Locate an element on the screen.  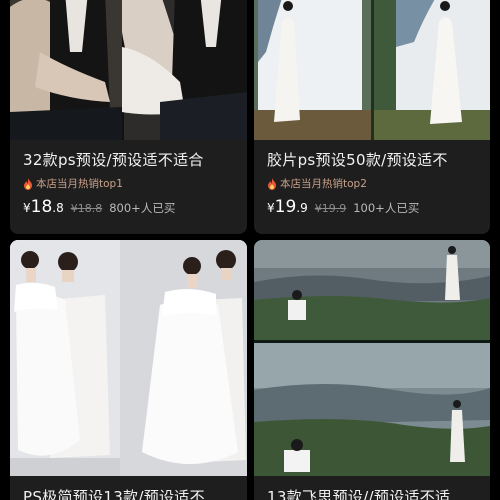
product-title: 13款飞思预设//预设适不适 is located at coordinates (372, 493).